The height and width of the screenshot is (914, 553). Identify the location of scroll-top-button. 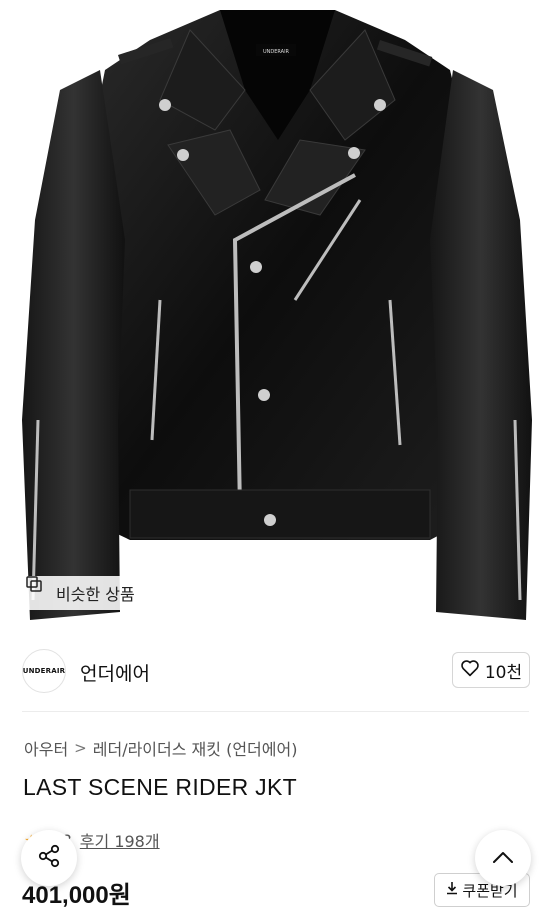
(503, 858).